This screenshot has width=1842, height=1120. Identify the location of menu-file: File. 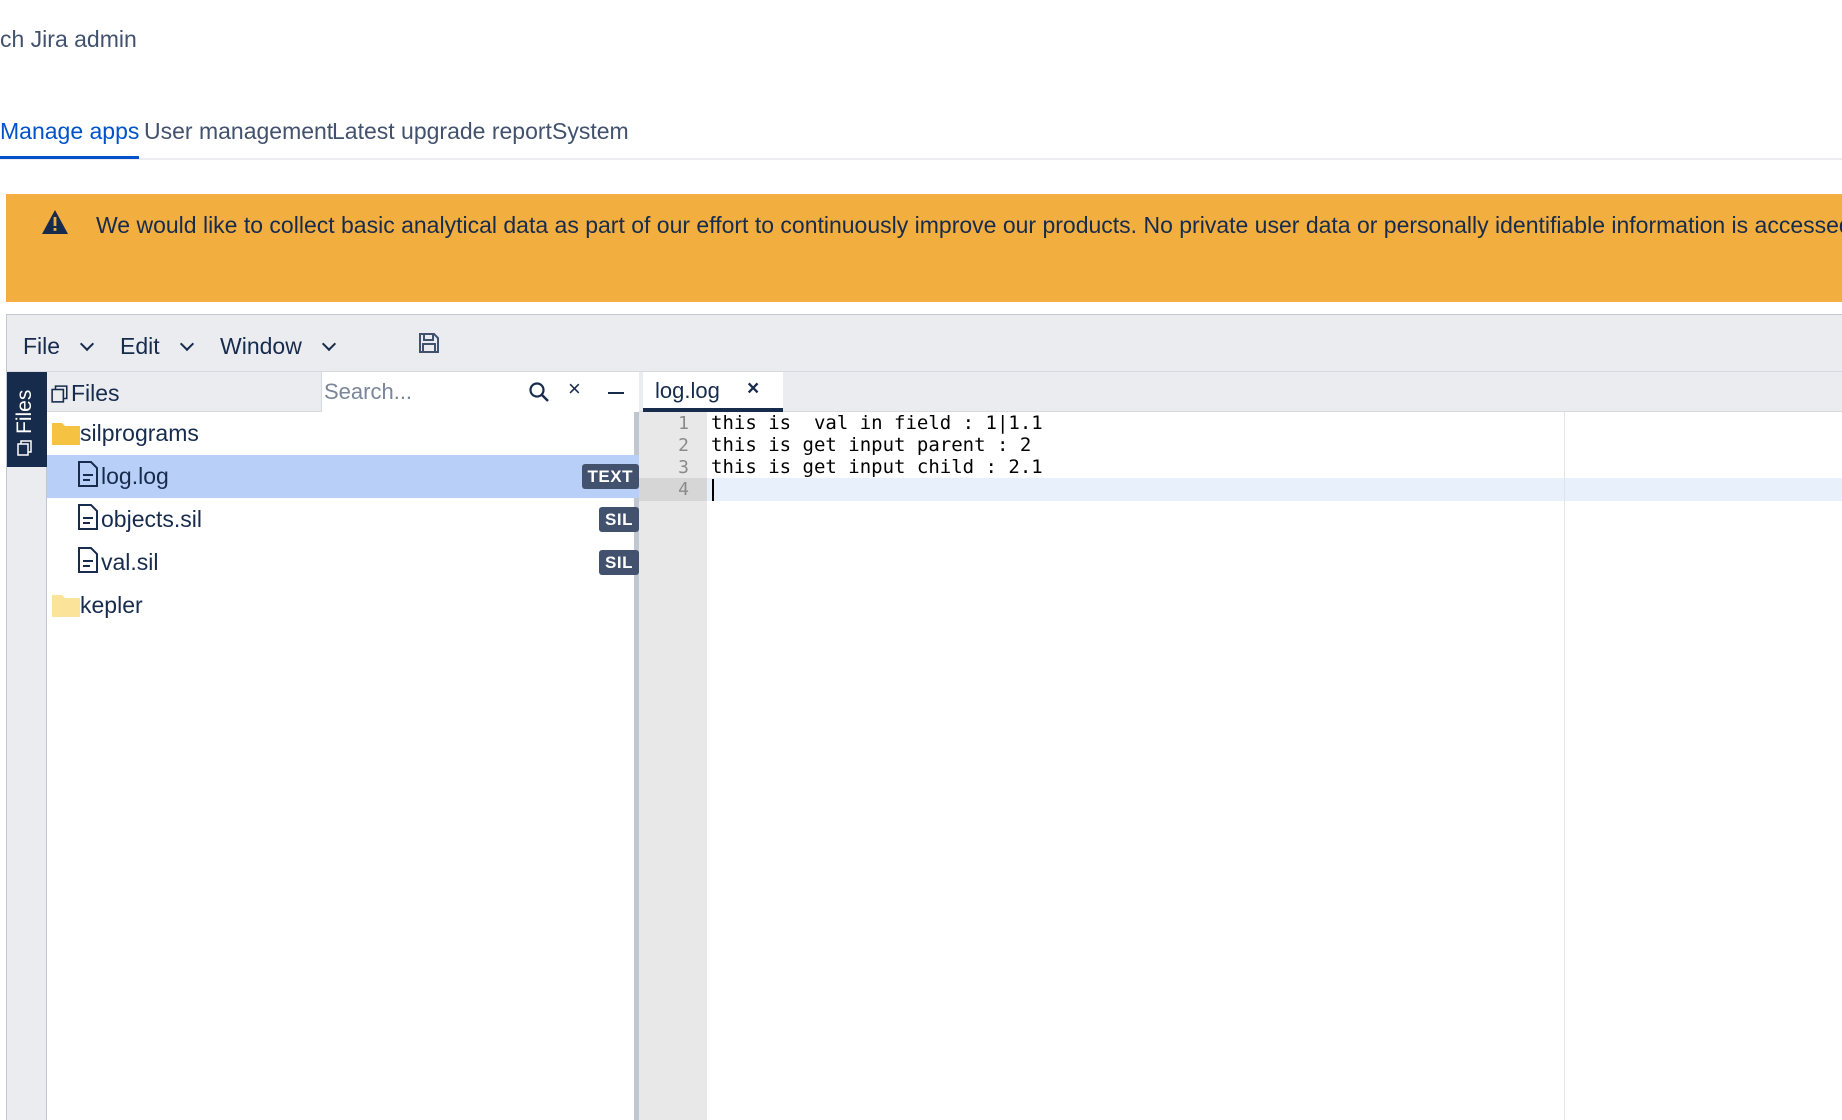
(59, 346).